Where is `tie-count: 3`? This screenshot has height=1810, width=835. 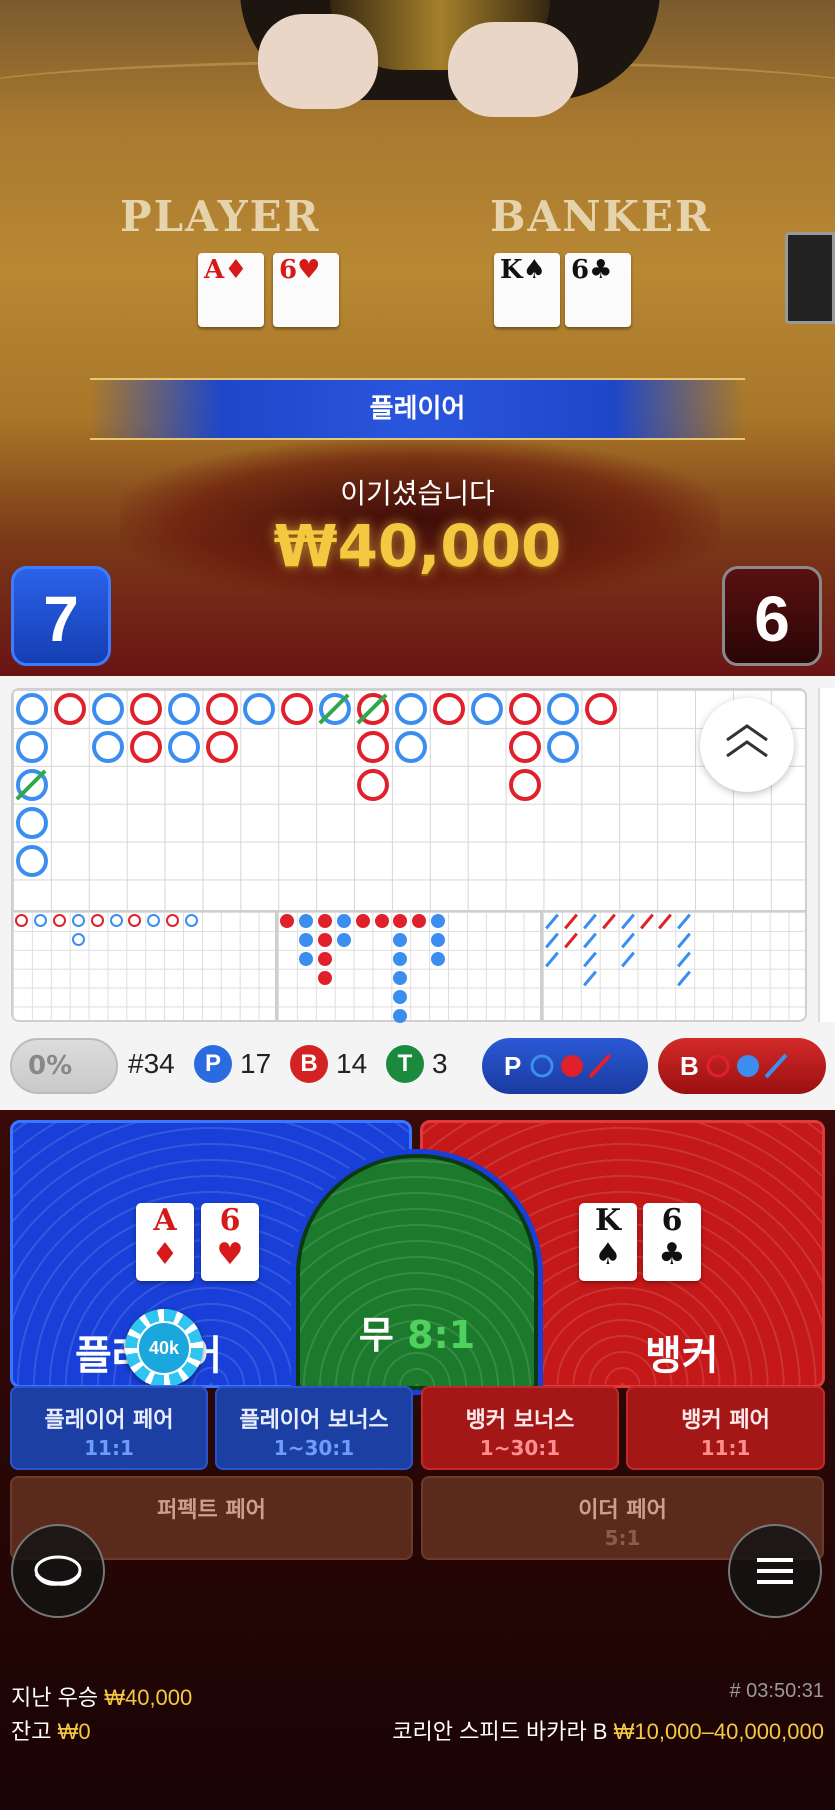 tie-count: 3 is located at coordinates (440, 1063).